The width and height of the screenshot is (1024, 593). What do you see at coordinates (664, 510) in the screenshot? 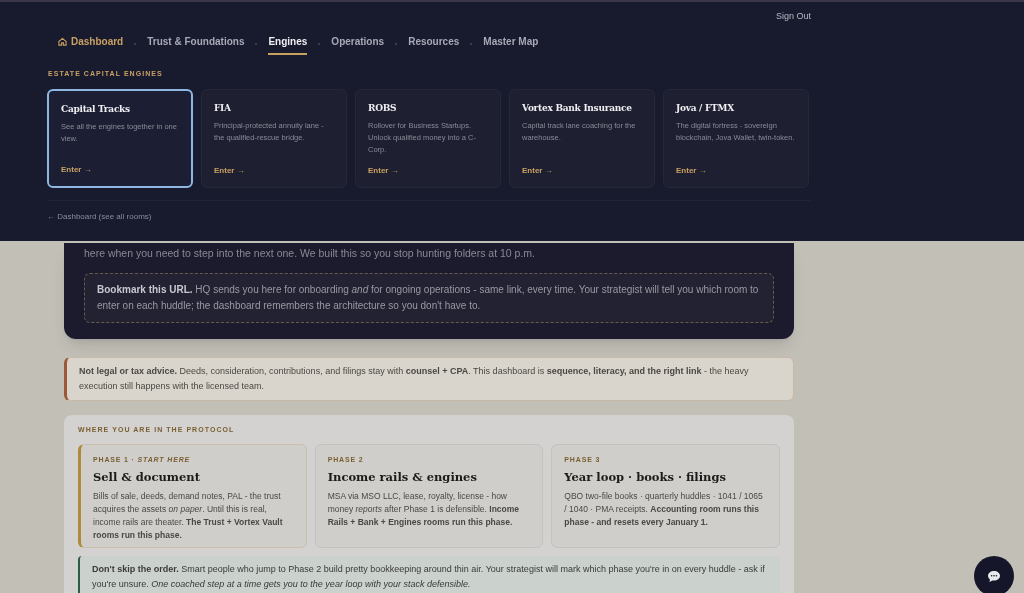
I see `phase-text: QBO two-file books · quarterly huddles · 1041 / 1065 / 1040 · PMA receipts. Accounting room runs this phase - and resets every January 1.` at bounding box center [664, 510].